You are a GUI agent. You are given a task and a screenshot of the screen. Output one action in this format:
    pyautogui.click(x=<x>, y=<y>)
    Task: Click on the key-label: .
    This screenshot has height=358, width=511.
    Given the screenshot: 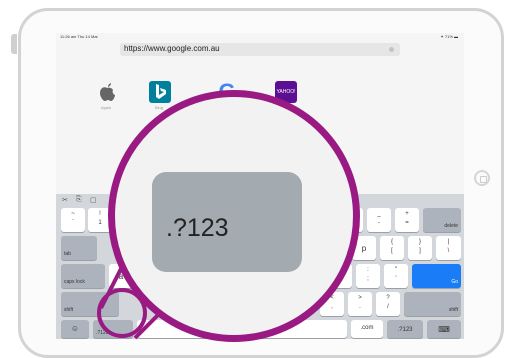 What is the action you would take?
    pyautogui.click(x=360, y=307)
    